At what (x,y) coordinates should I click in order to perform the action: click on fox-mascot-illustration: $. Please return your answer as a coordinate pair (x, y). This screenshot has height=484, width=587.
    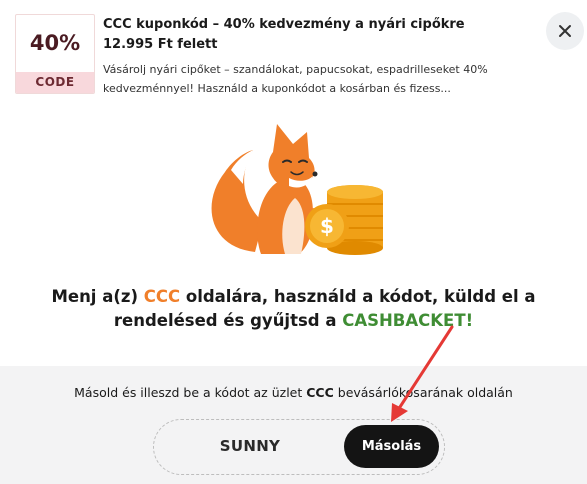
    Looking at the image, I should click on (297, 189).